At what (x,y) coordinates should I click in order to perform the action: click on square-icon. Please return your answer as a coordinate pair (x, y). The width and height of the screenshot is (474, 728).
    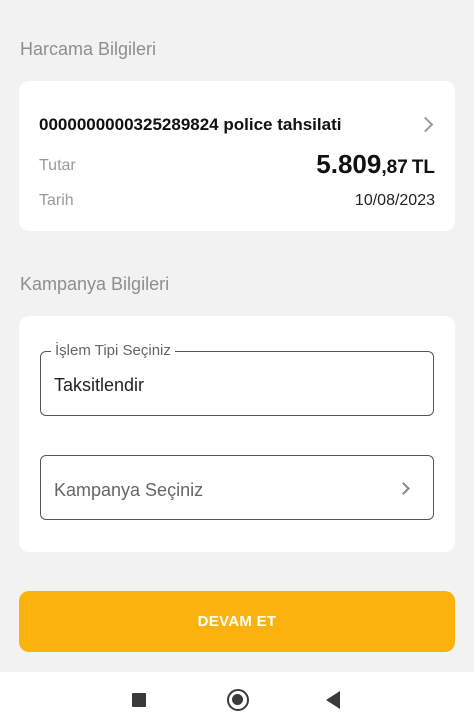
    Looking at the image, I should click on (139, 700).